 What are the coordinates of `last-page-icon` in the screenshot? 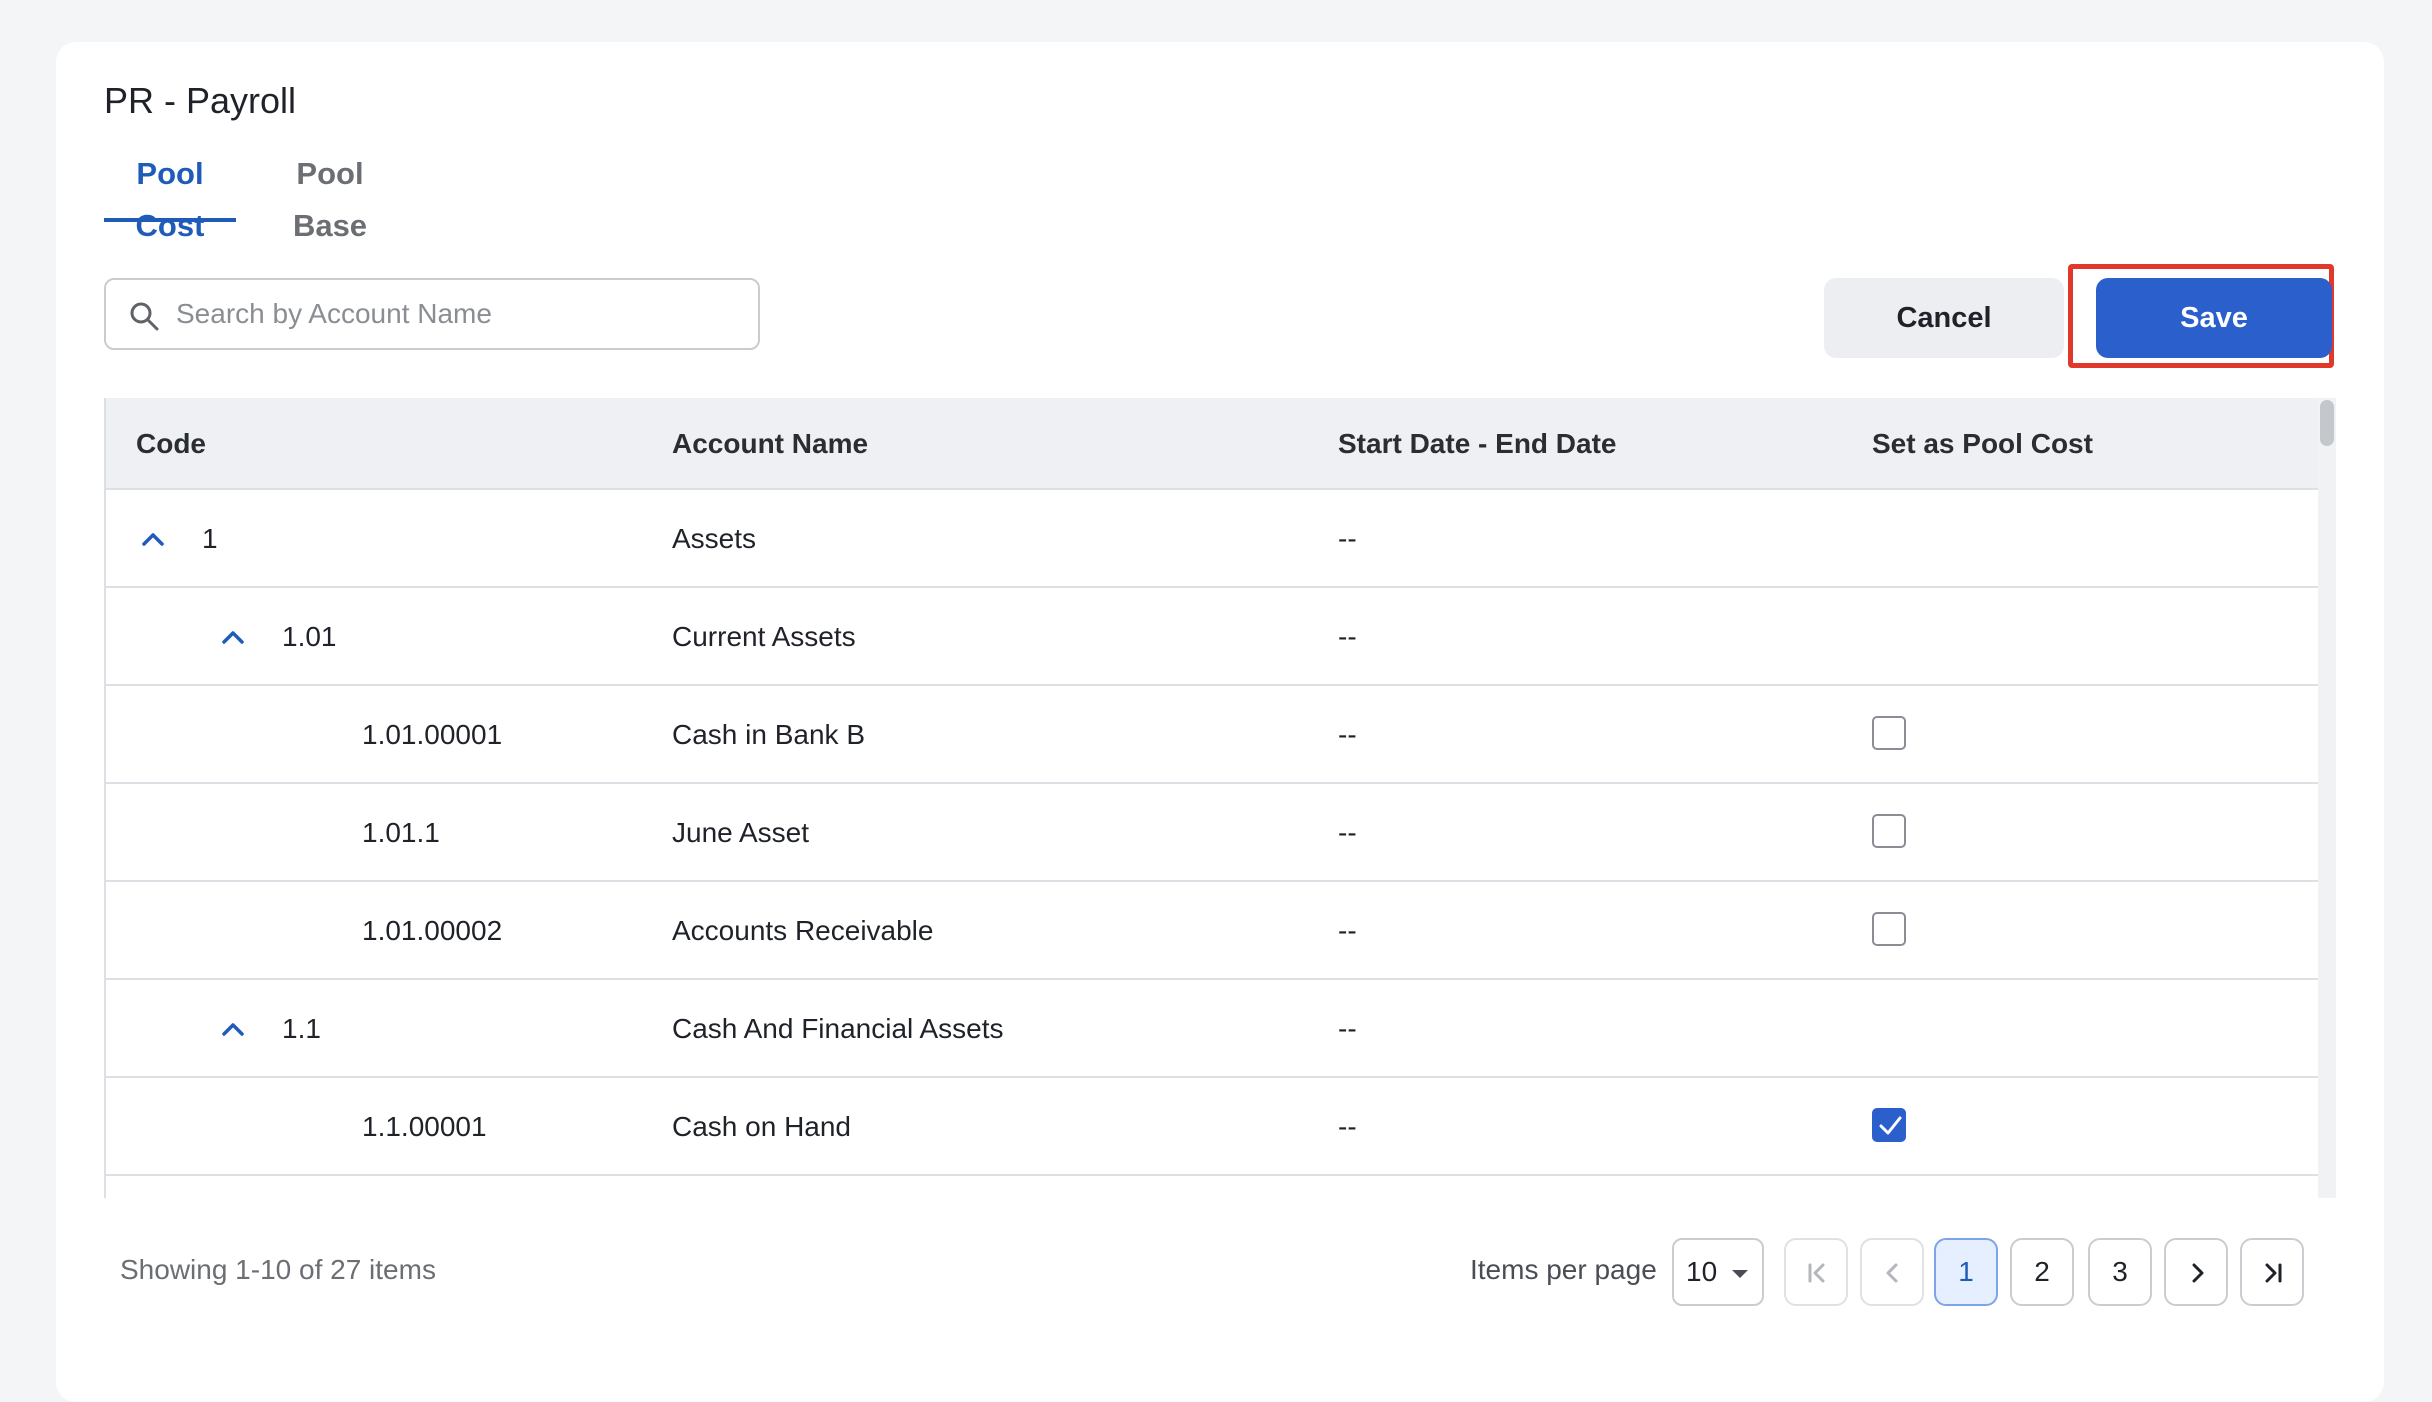 It's located at (2273, 1273).